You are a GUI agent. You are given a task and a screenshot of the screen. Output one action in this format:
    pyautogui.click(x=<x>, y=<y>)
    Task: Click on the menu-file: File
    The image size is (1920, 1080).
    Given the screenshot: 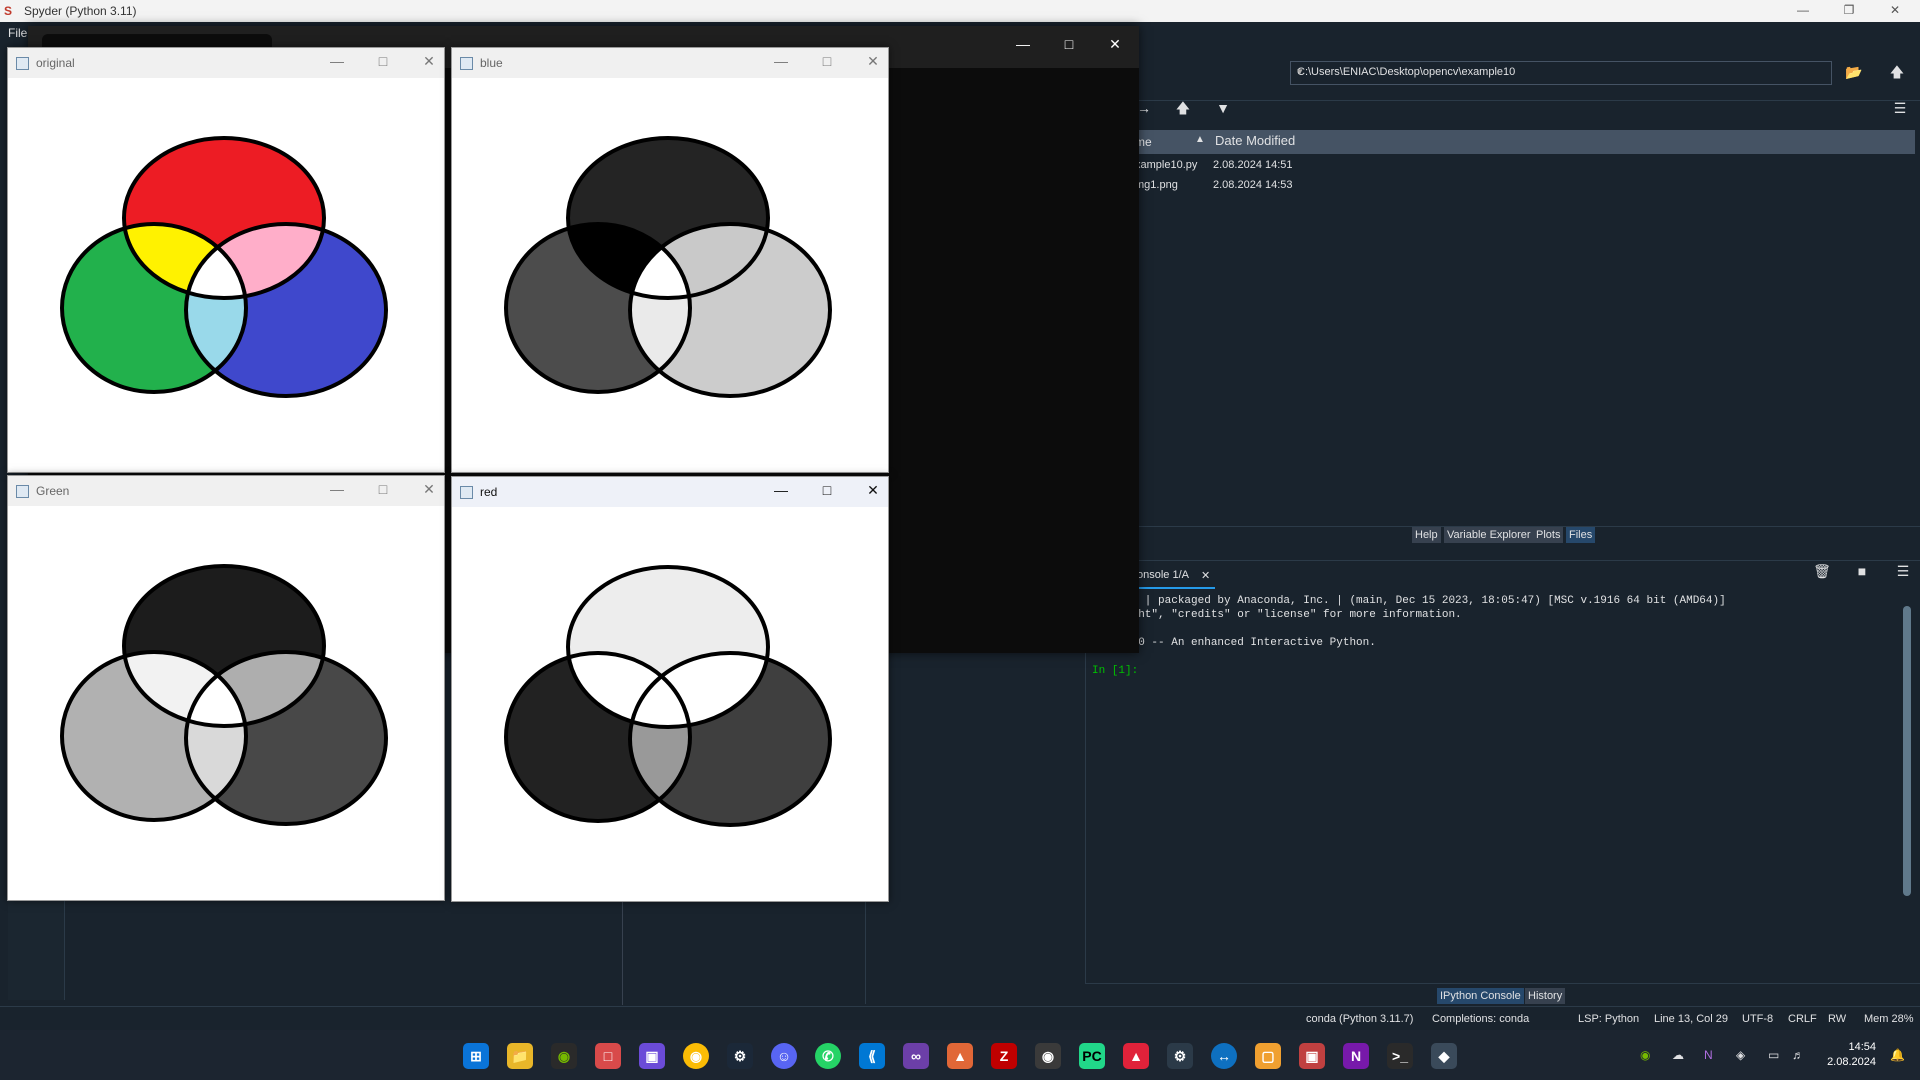 What is the action you would take?
    pyautogui.click(x=17, y=33)
    